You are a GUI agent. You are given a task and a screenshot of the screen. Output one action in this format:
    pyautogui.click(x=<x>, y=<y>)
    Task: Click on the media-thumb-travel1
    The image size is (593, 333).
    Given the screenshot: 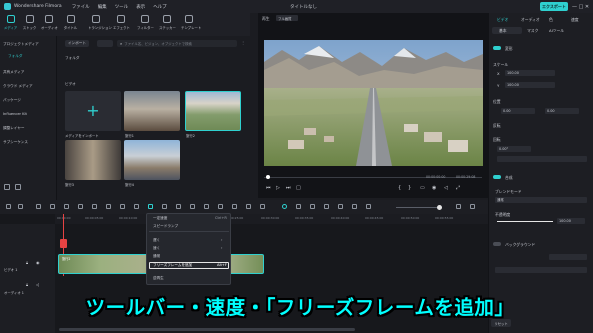 What is the action you would take?
    pyautogui.click(x=152, y=111)
    